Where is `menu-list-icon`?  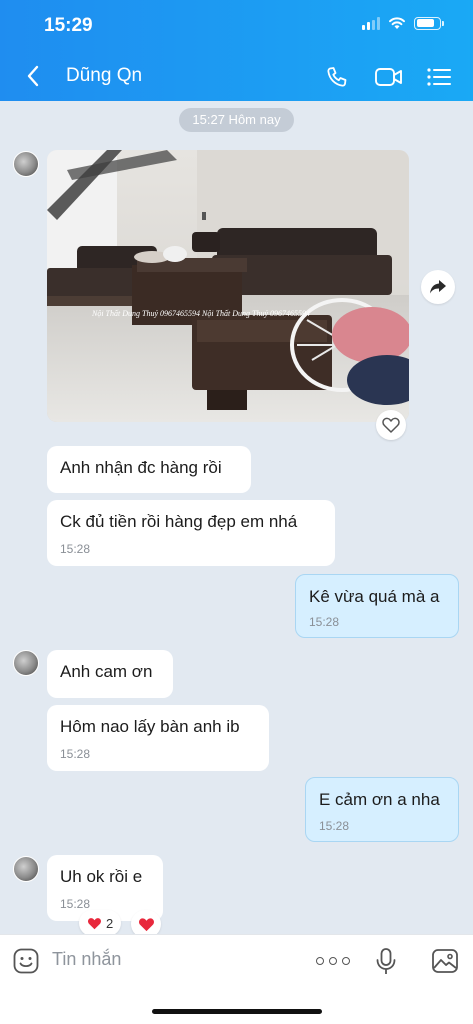
menu-list-icon is located at coordinates (439, 77).